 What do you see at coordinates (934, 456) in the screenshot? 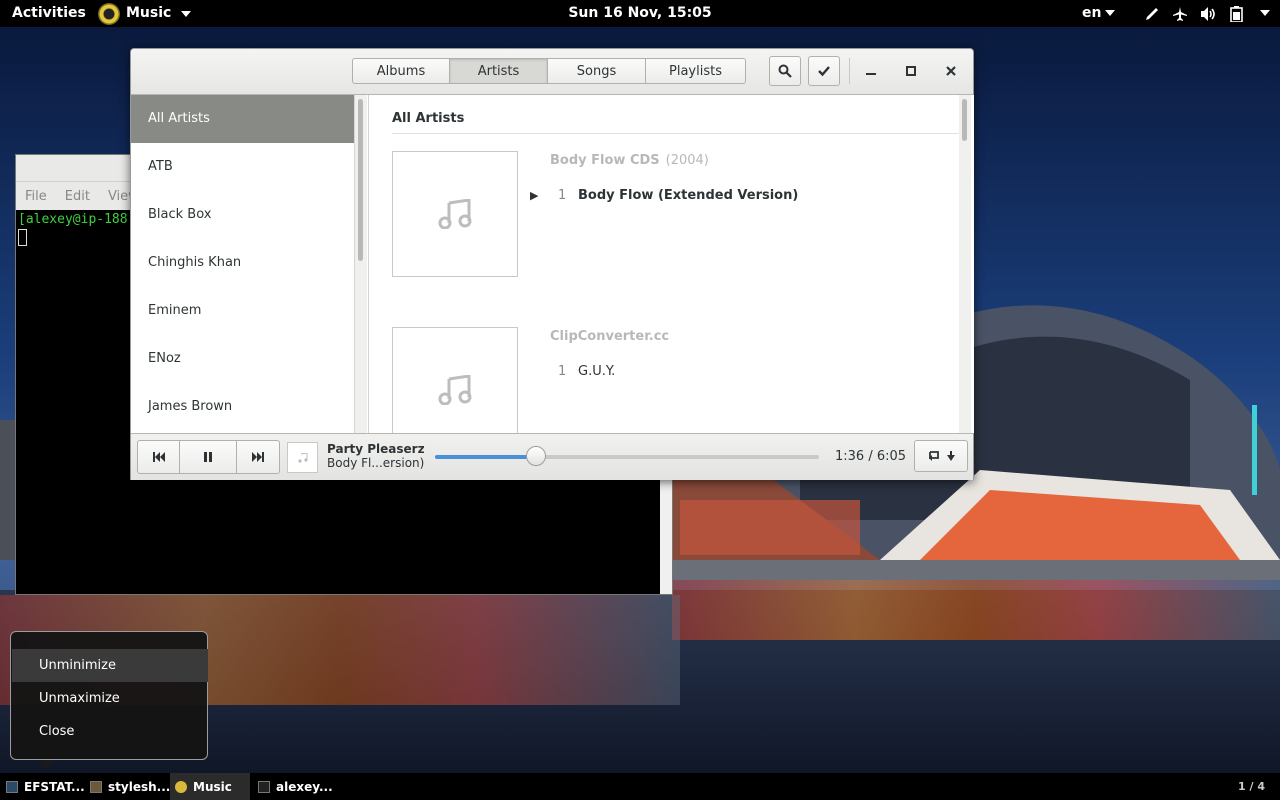
I see `repeat-icon` at bounding box center [934, 456].